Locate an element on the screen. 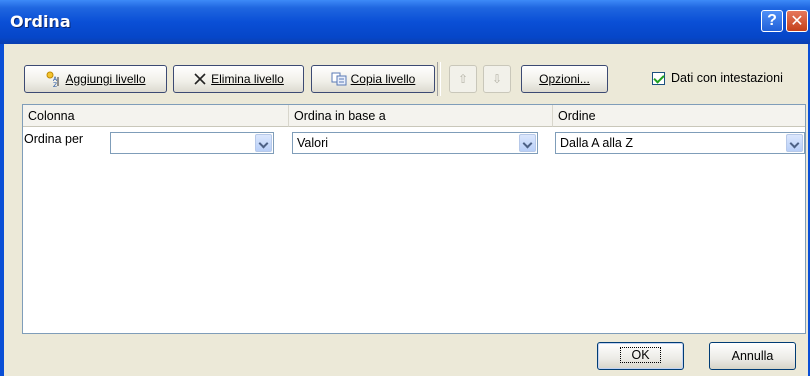  headers-checkbox-label: Dati con intestazioni is located at coordinates (727, 78).